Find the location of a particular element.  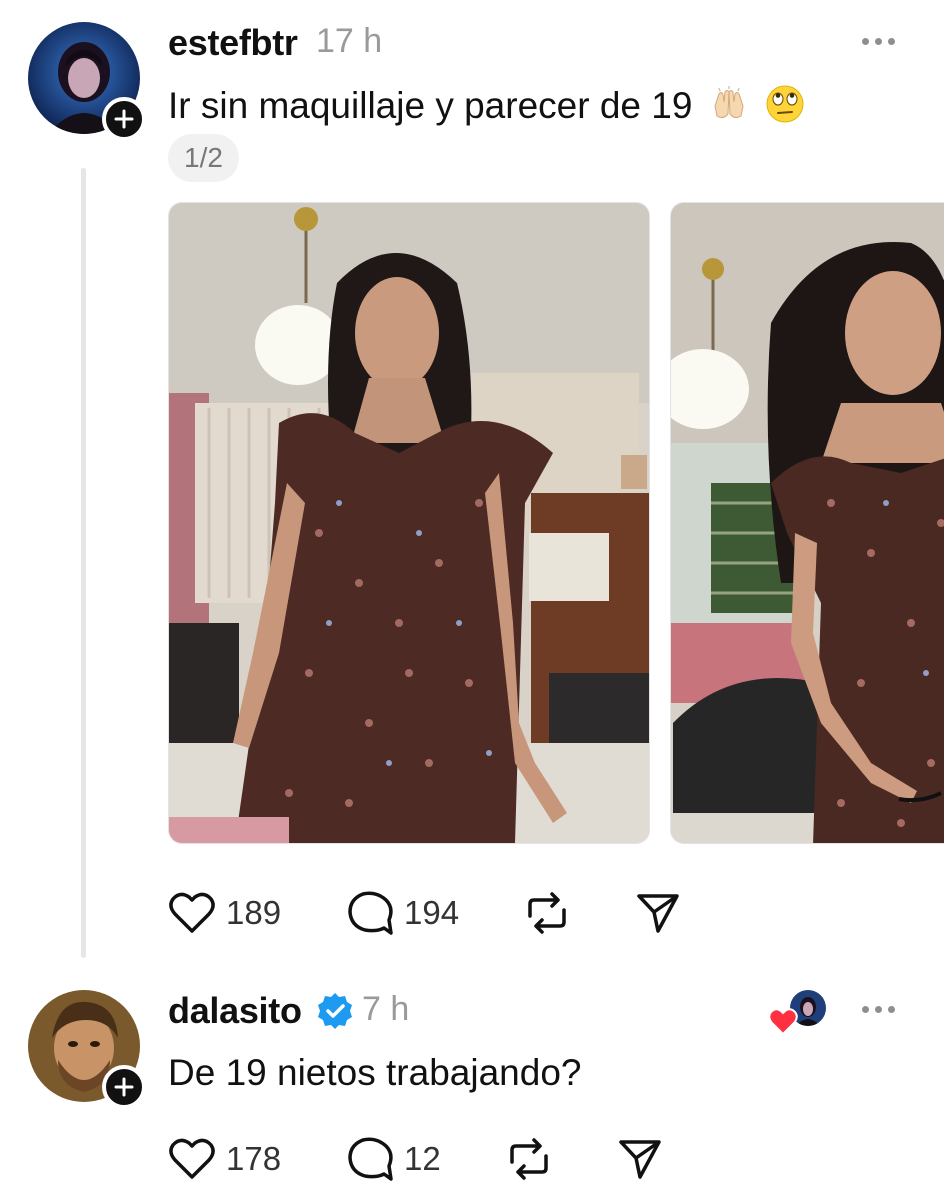

post-actions: 189 194 is located at coordinates (424, 913).